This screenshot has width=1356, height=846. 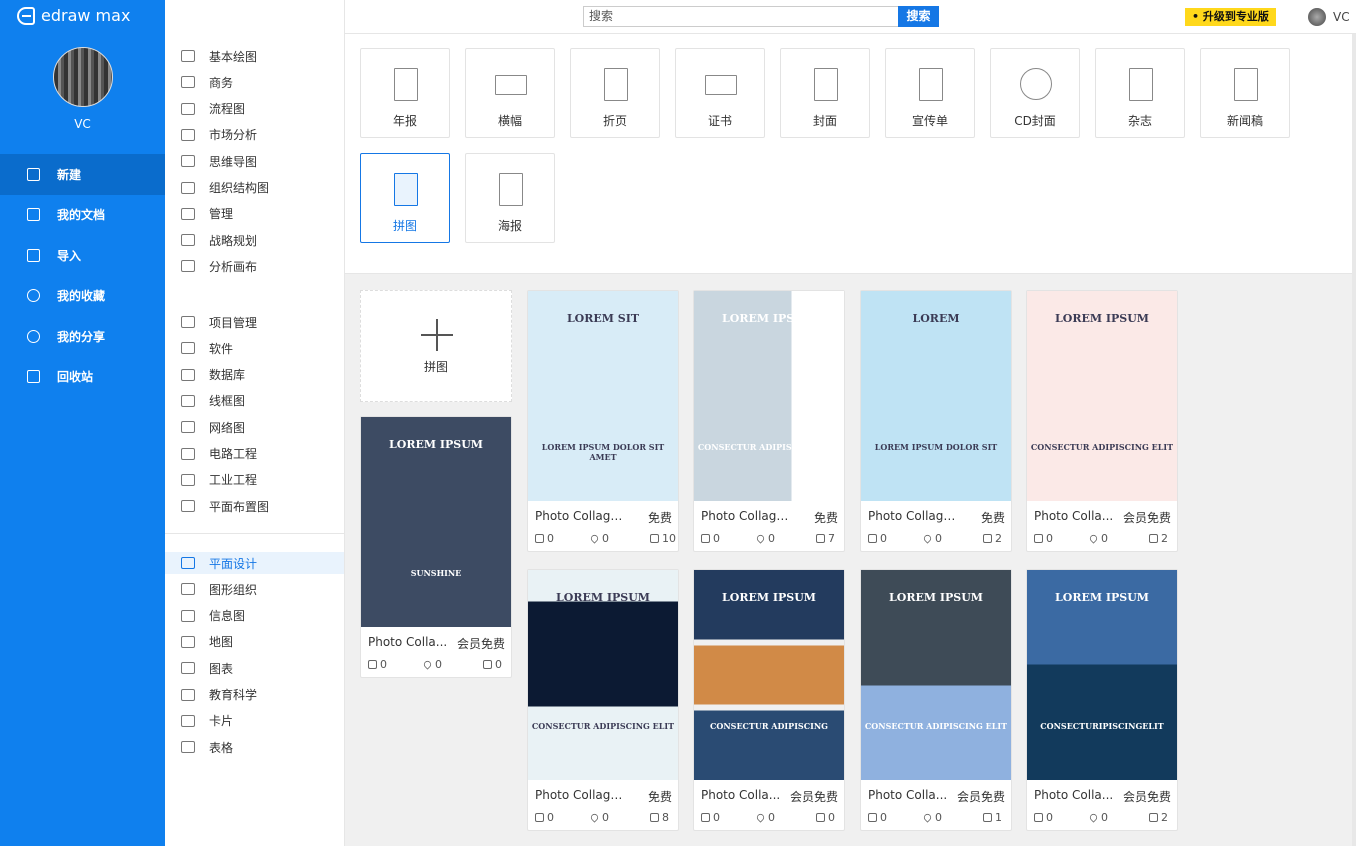 I want to click on nav-recycle-bin: 回收站, so click(x=82, y=377).